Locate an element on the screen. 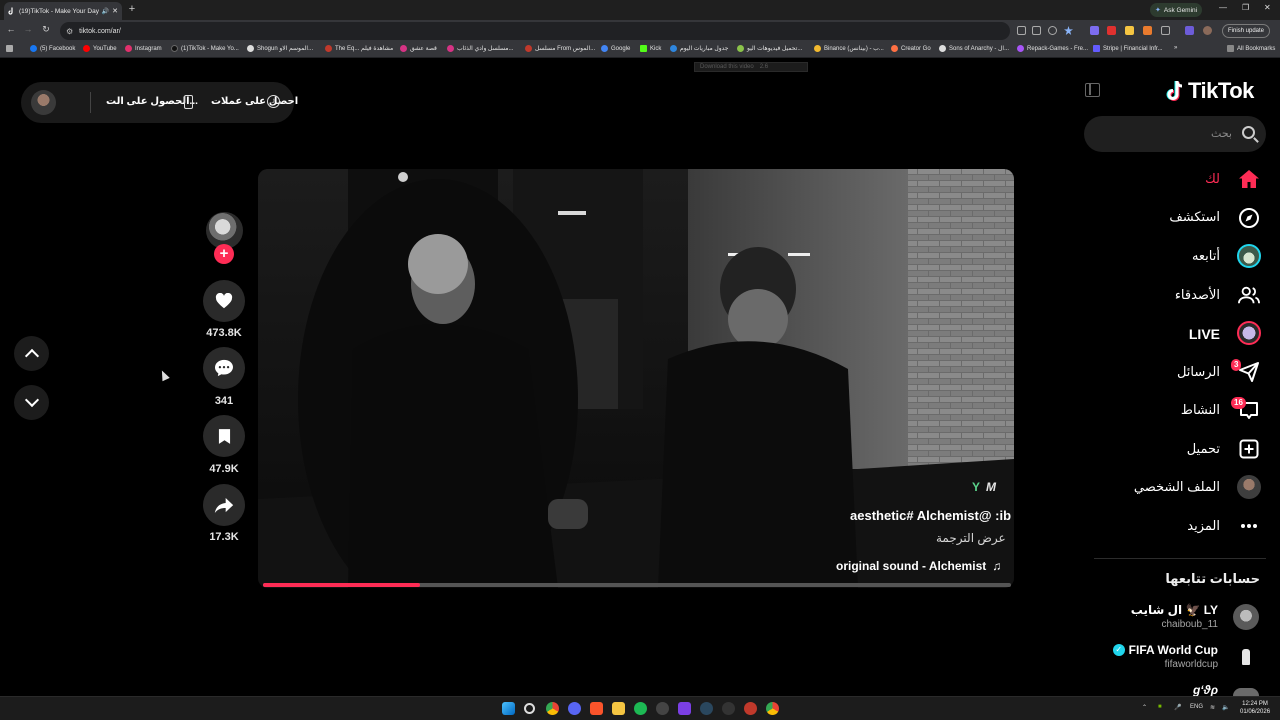  audio-icon: 🔊 is located at coordinates (105, 11).